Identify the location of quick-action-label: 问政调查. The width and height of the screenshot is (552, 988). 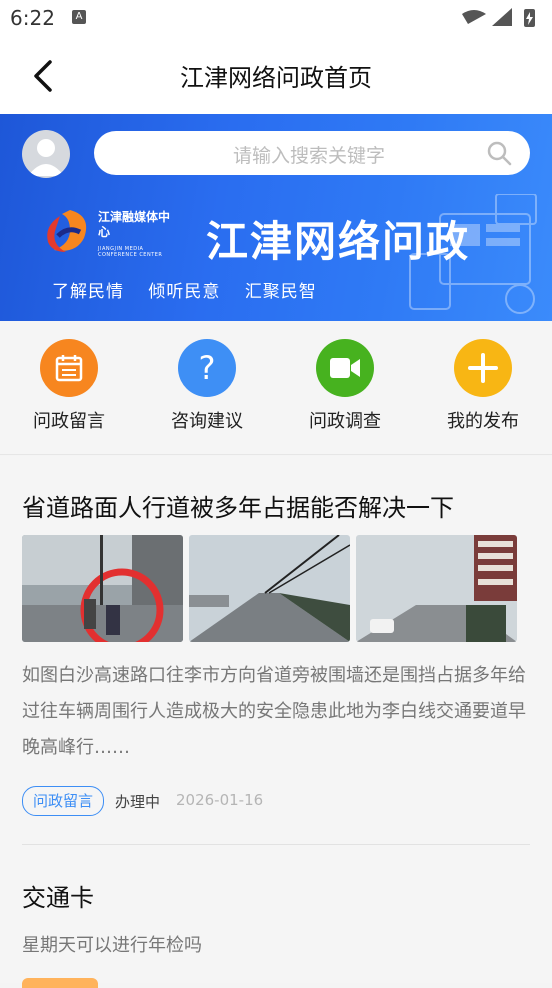
(345, 421).